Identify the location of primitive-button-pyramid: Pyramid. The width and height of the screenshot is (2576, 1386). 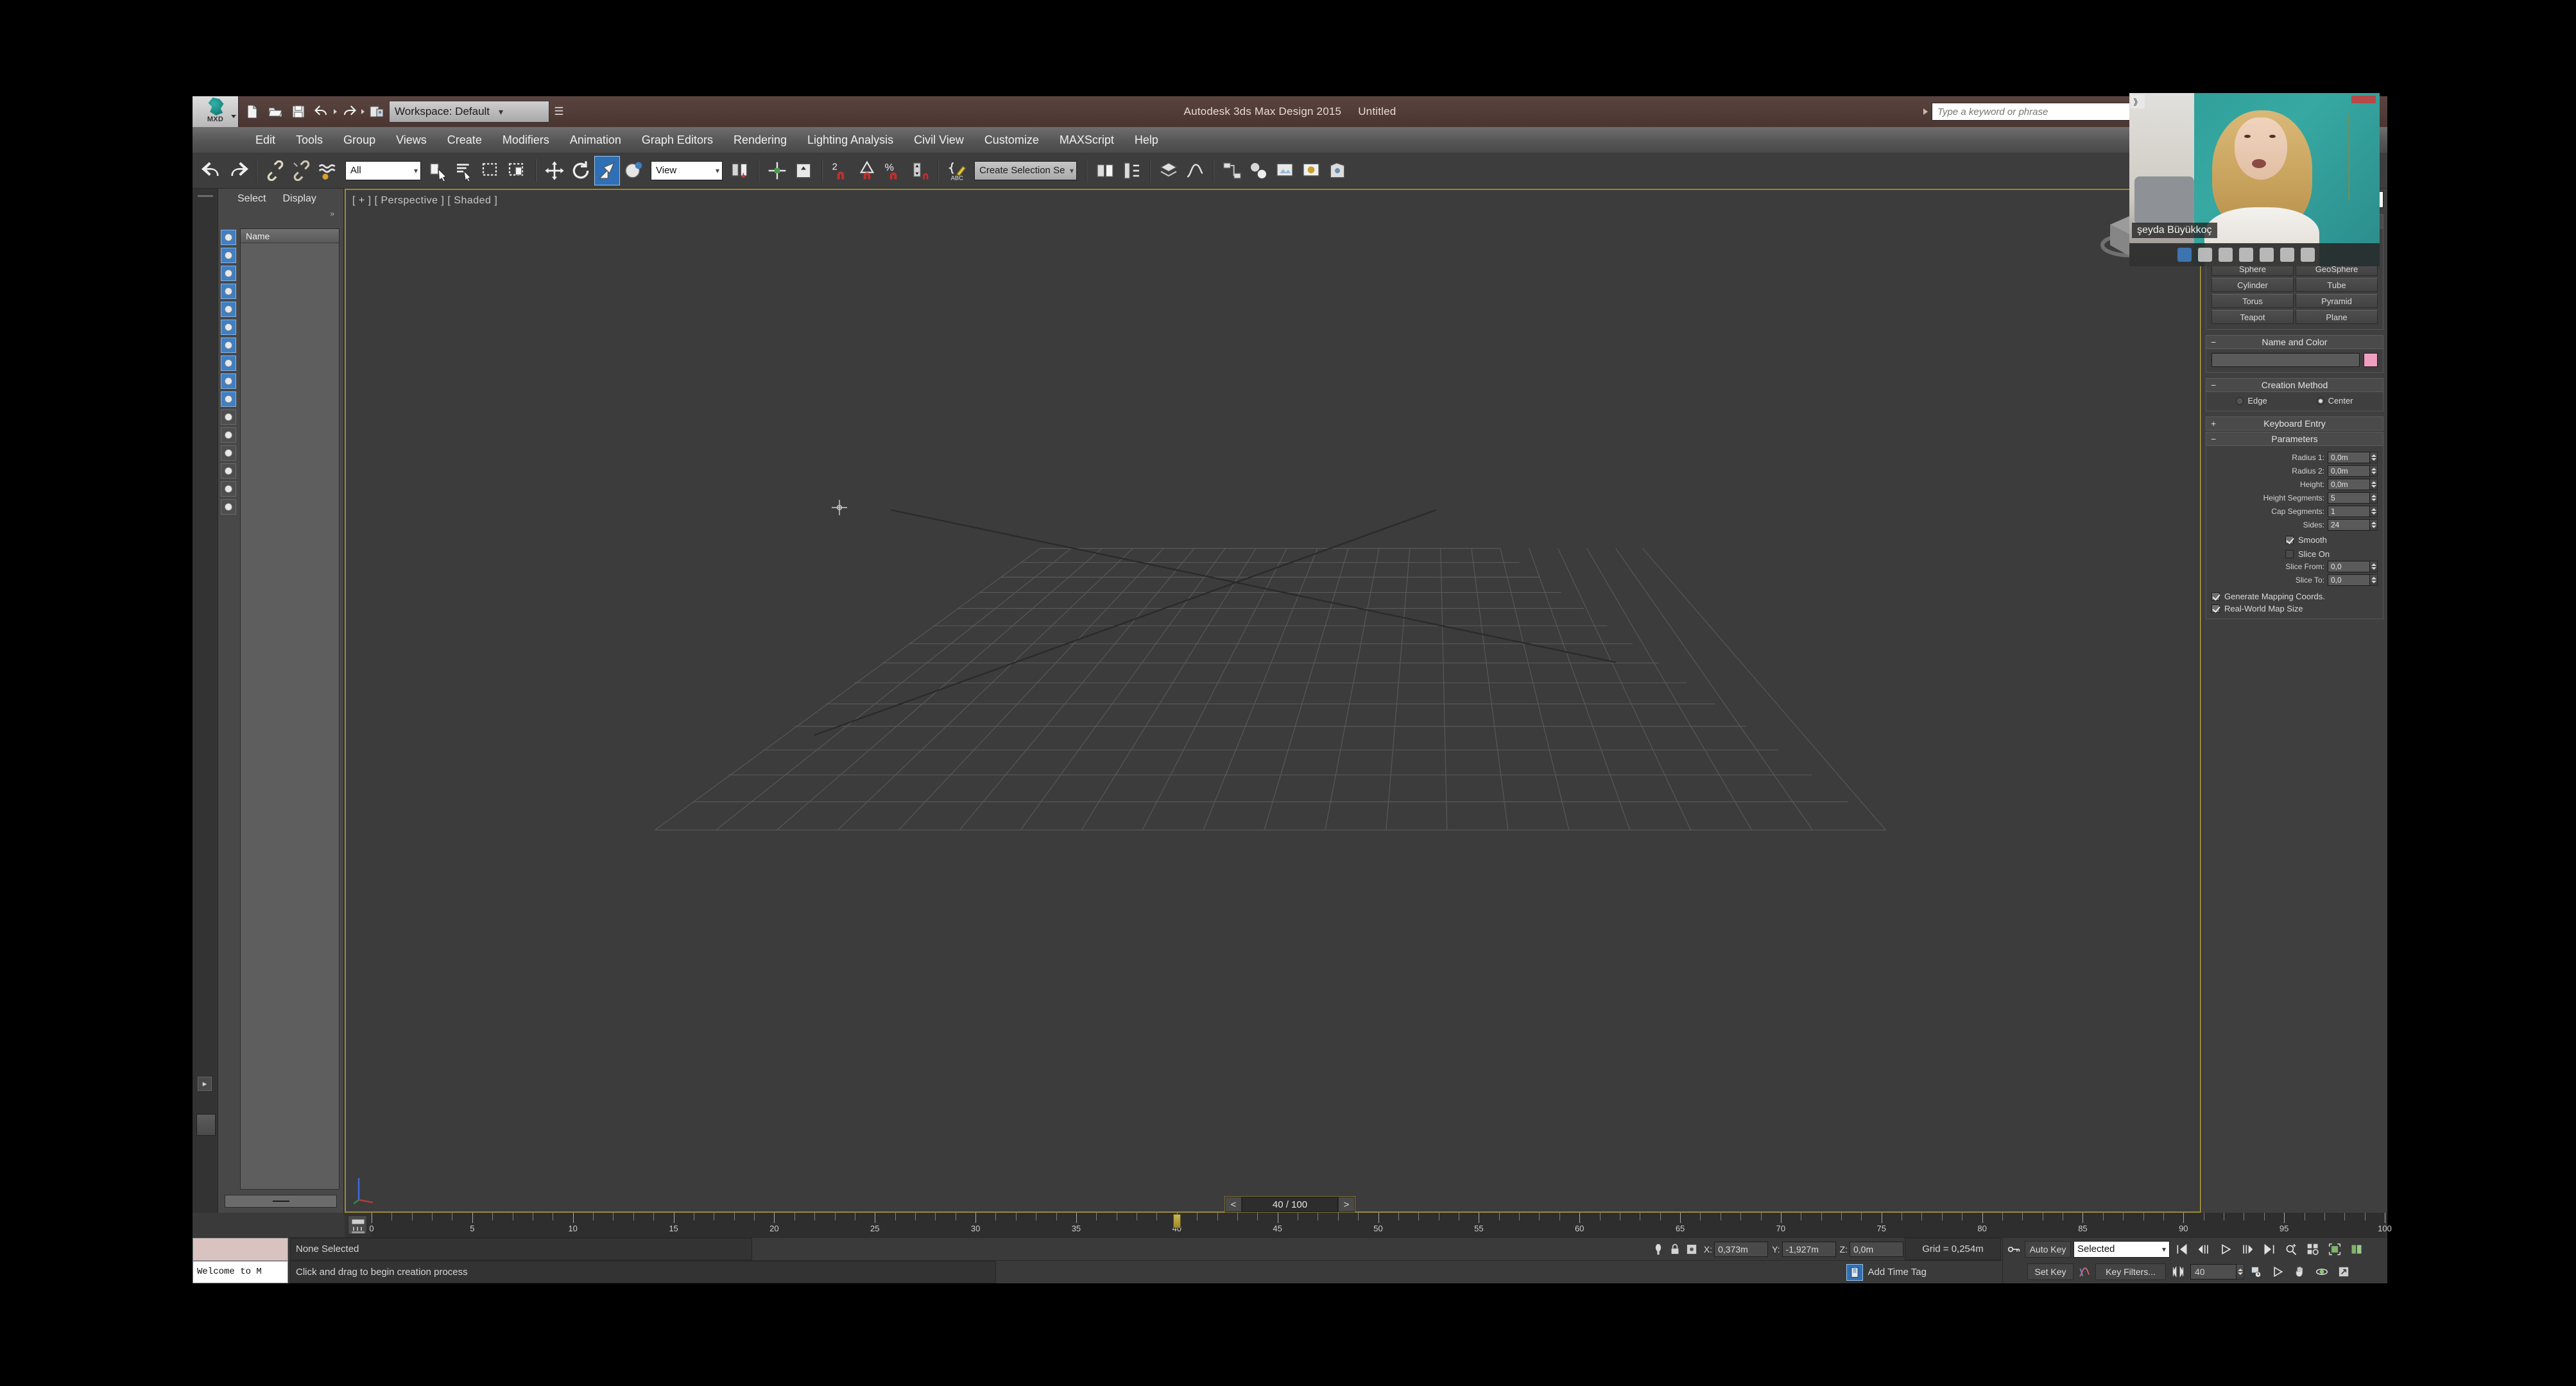
(2337, 301).